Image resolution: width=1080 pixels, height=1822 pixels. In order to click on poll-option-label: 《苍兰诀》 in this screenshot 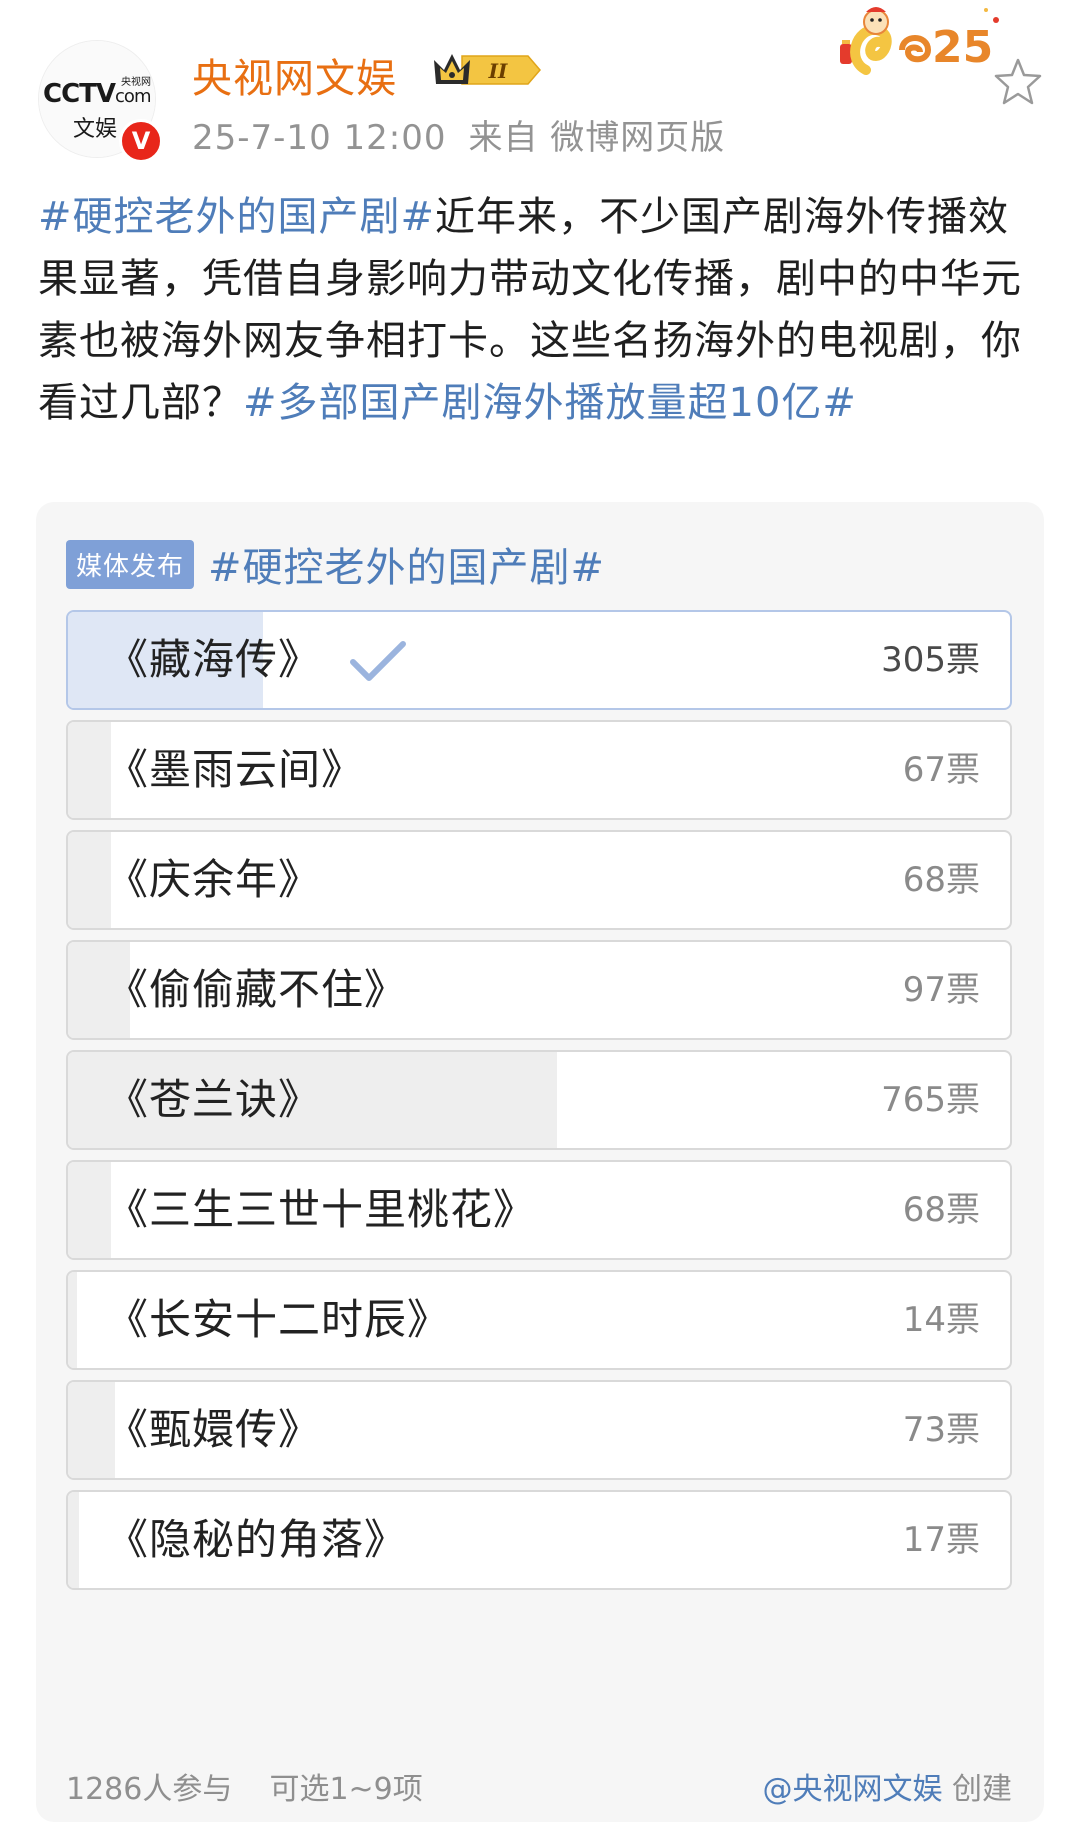, I will do `click(214, 1099)`.